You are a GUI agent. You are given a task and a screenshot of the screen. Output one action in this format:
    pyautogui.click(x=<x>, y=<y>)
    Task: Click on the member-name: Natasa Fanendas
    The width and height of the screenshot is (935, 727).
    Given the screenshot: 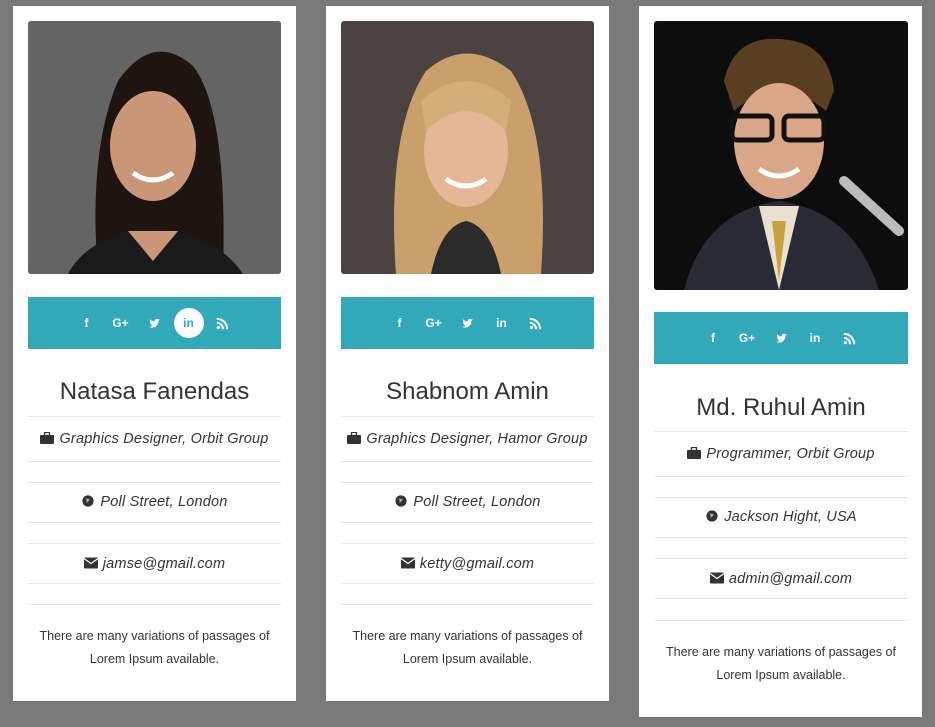 What is the action you would take?
    pyautogui.click(x=154, y=391)
    